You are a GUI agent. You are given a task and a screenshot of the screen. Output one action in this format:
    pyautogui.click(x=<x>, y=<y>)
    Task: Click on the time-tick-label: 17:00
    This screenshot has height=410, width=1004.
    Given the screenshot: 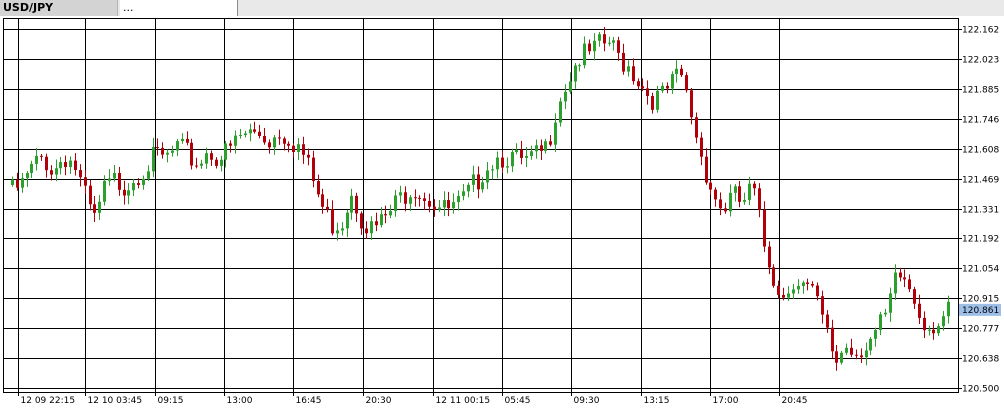 What is the action you would take?
    pyautogui.click(x=726, y=401)
    